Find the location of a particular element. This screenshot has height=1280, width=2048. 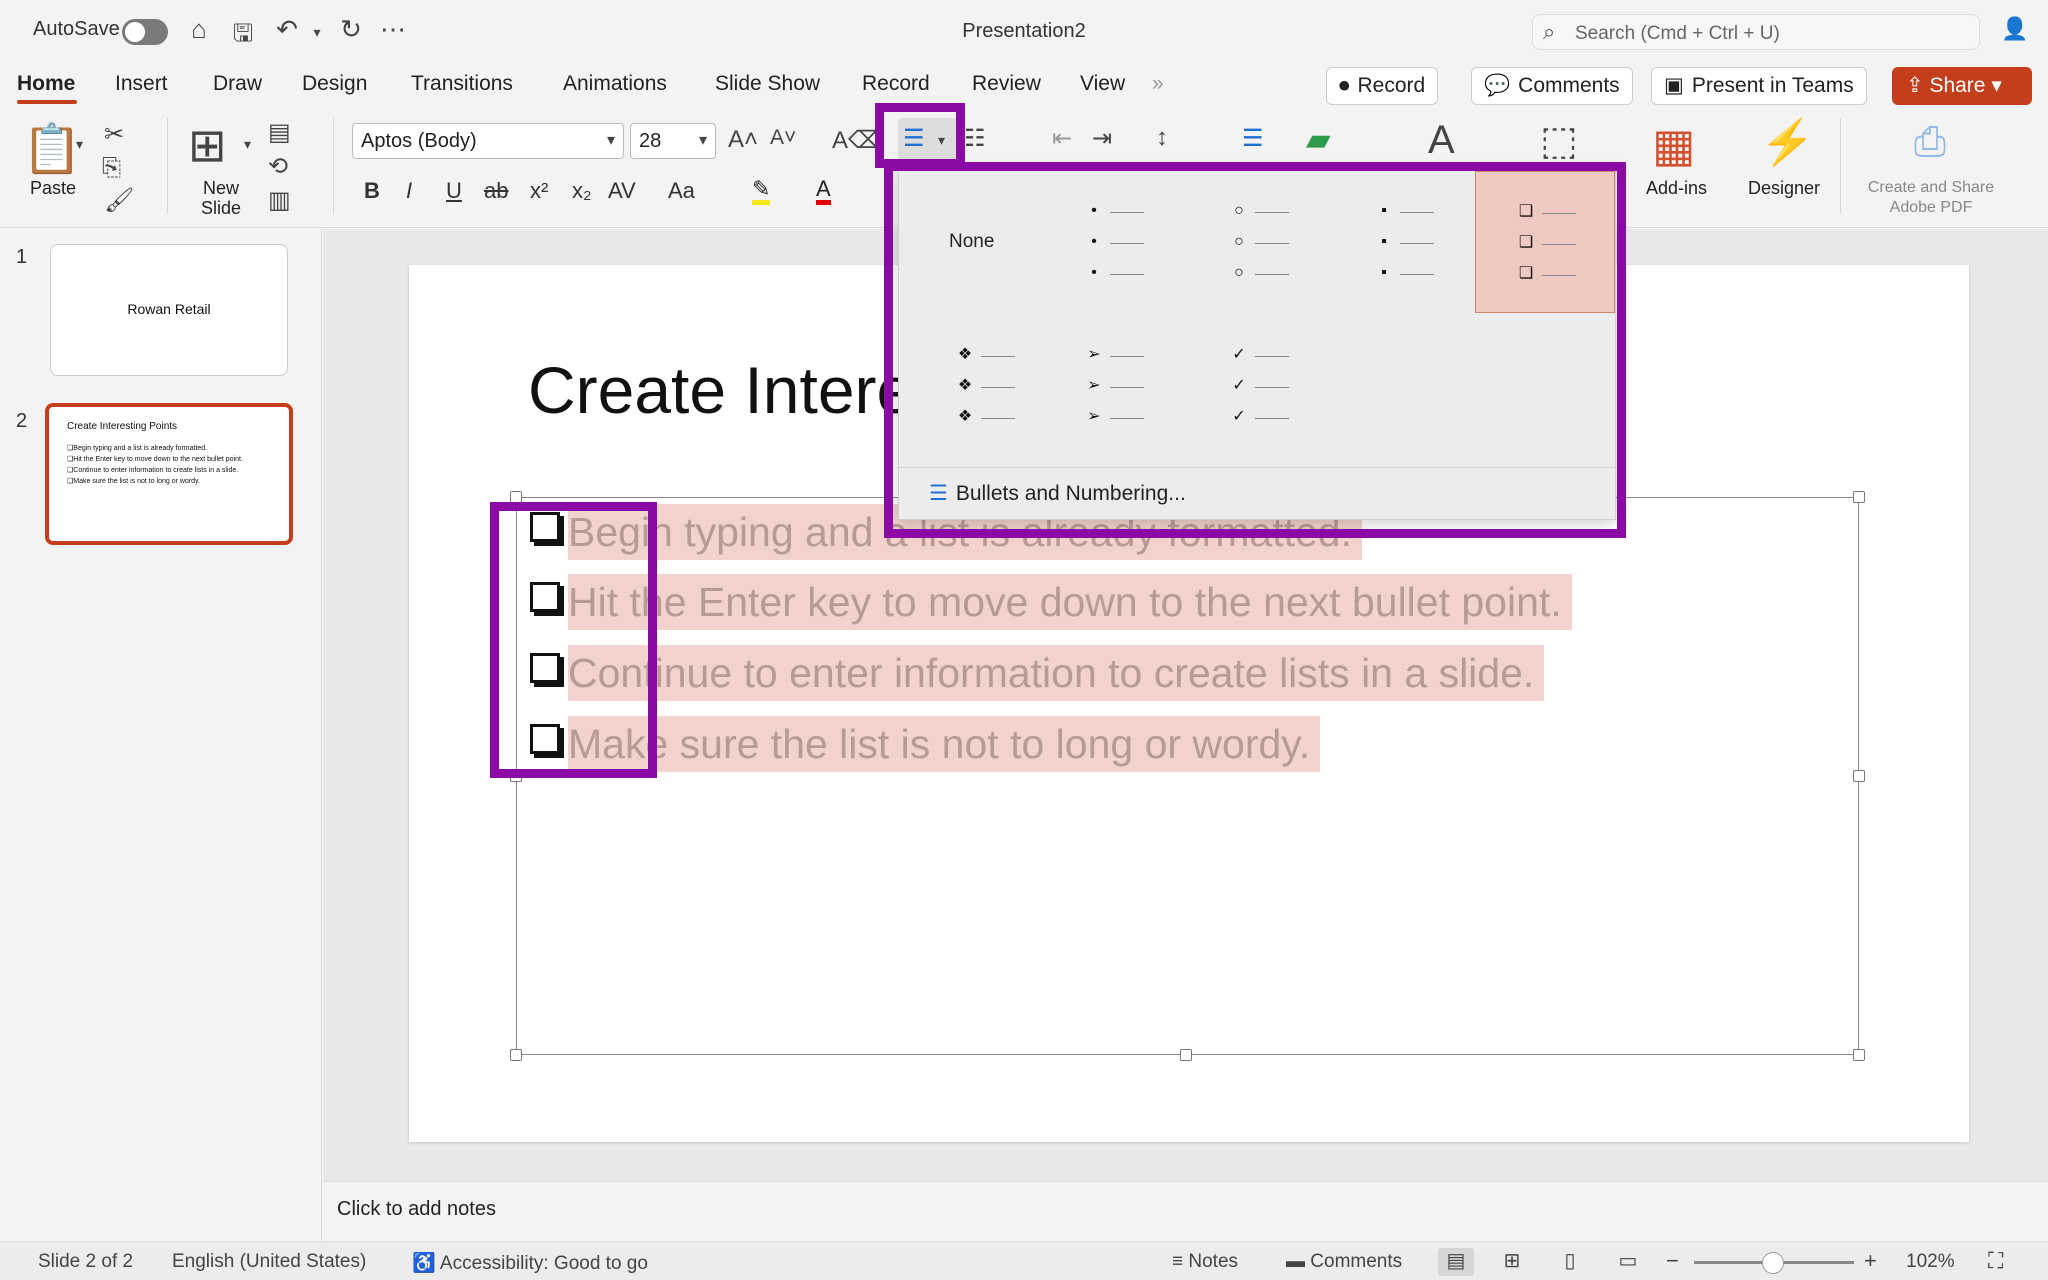

highlight-box-bullets-menu is located at coordinates (1255, 350).